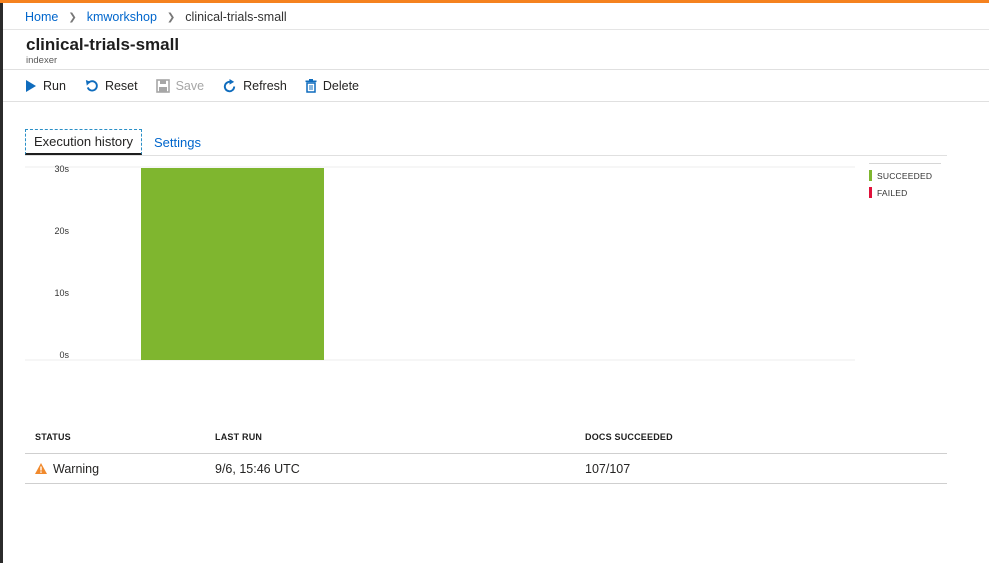 This screenshot has width=989, height=563. I want to click on legend-label: FAILED, so click(892, 192).